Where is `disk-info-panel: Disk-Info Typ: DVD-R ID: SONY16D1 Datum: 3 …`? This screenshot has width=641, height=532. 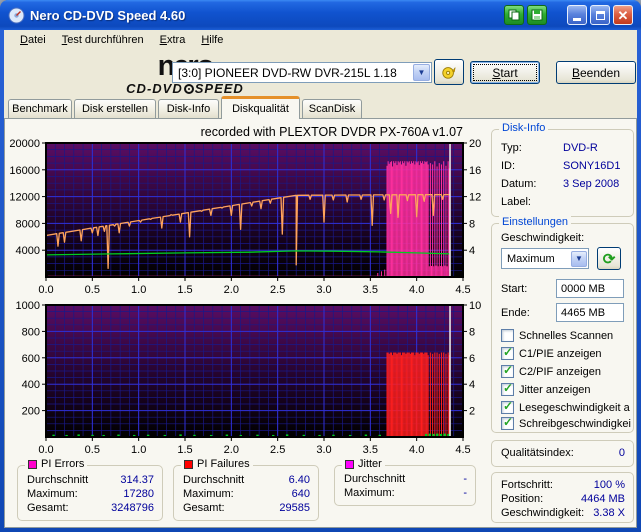
disk-info-panel: Disk-Info Typ: DVD-R ID: SONY16D1 Datum: 3 … is located at coordinates (562, 169).